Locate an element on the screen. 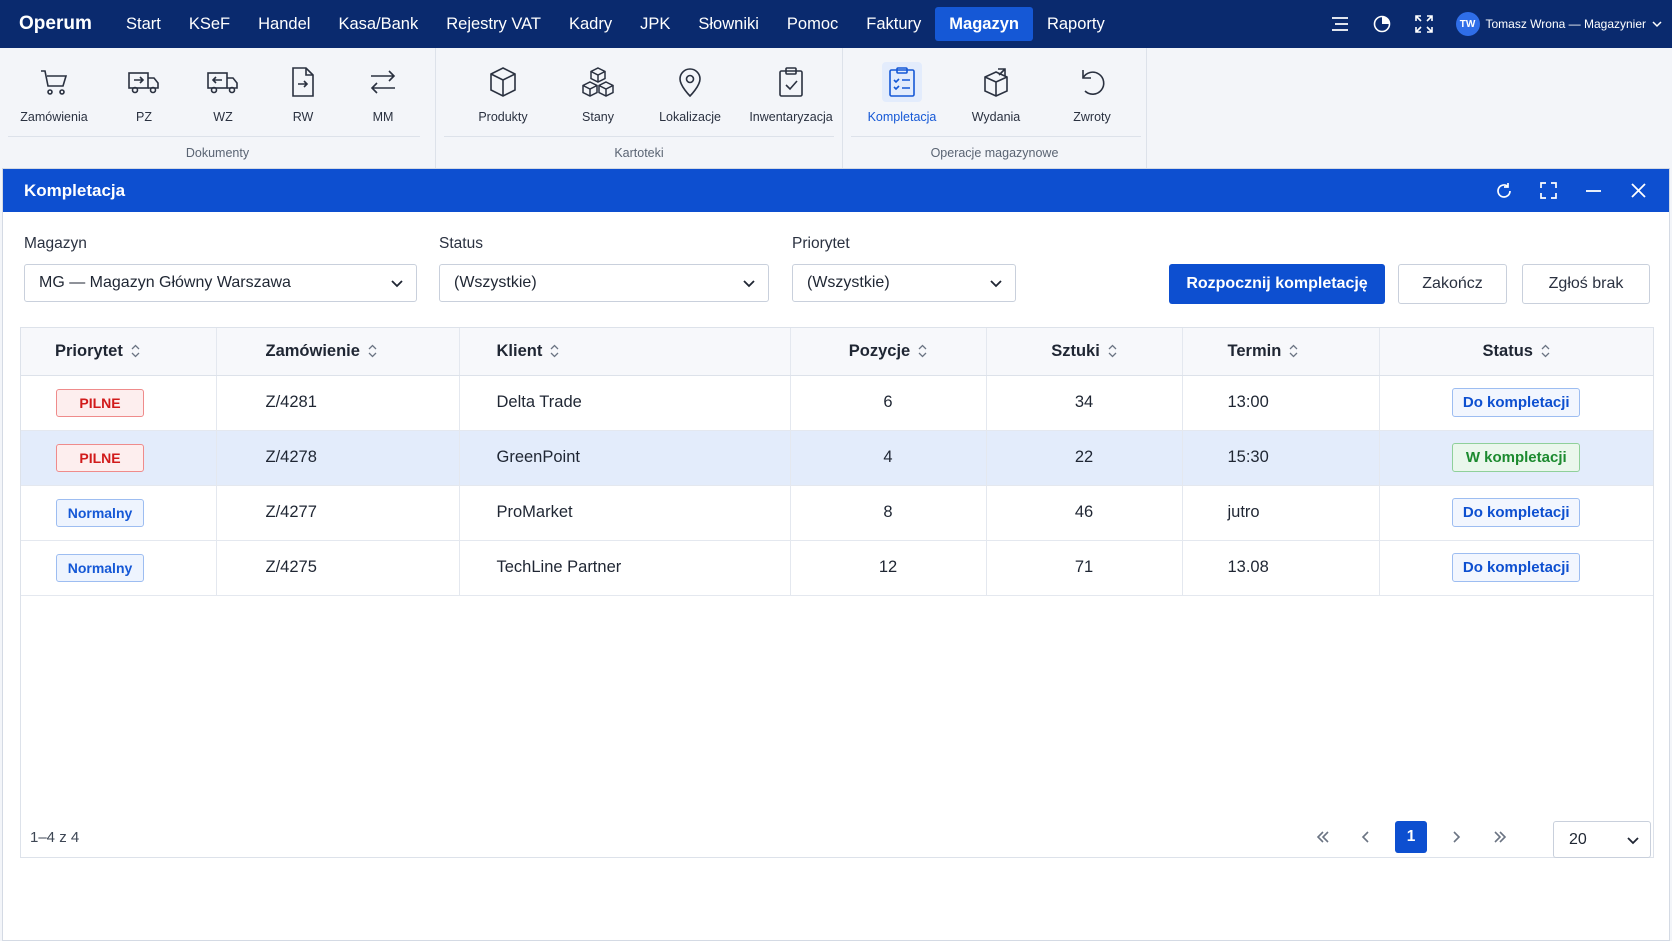 The height and width of the screenshot is (941, 1672). column-header-order: Zamówienie is located at coordinates (338, 352).